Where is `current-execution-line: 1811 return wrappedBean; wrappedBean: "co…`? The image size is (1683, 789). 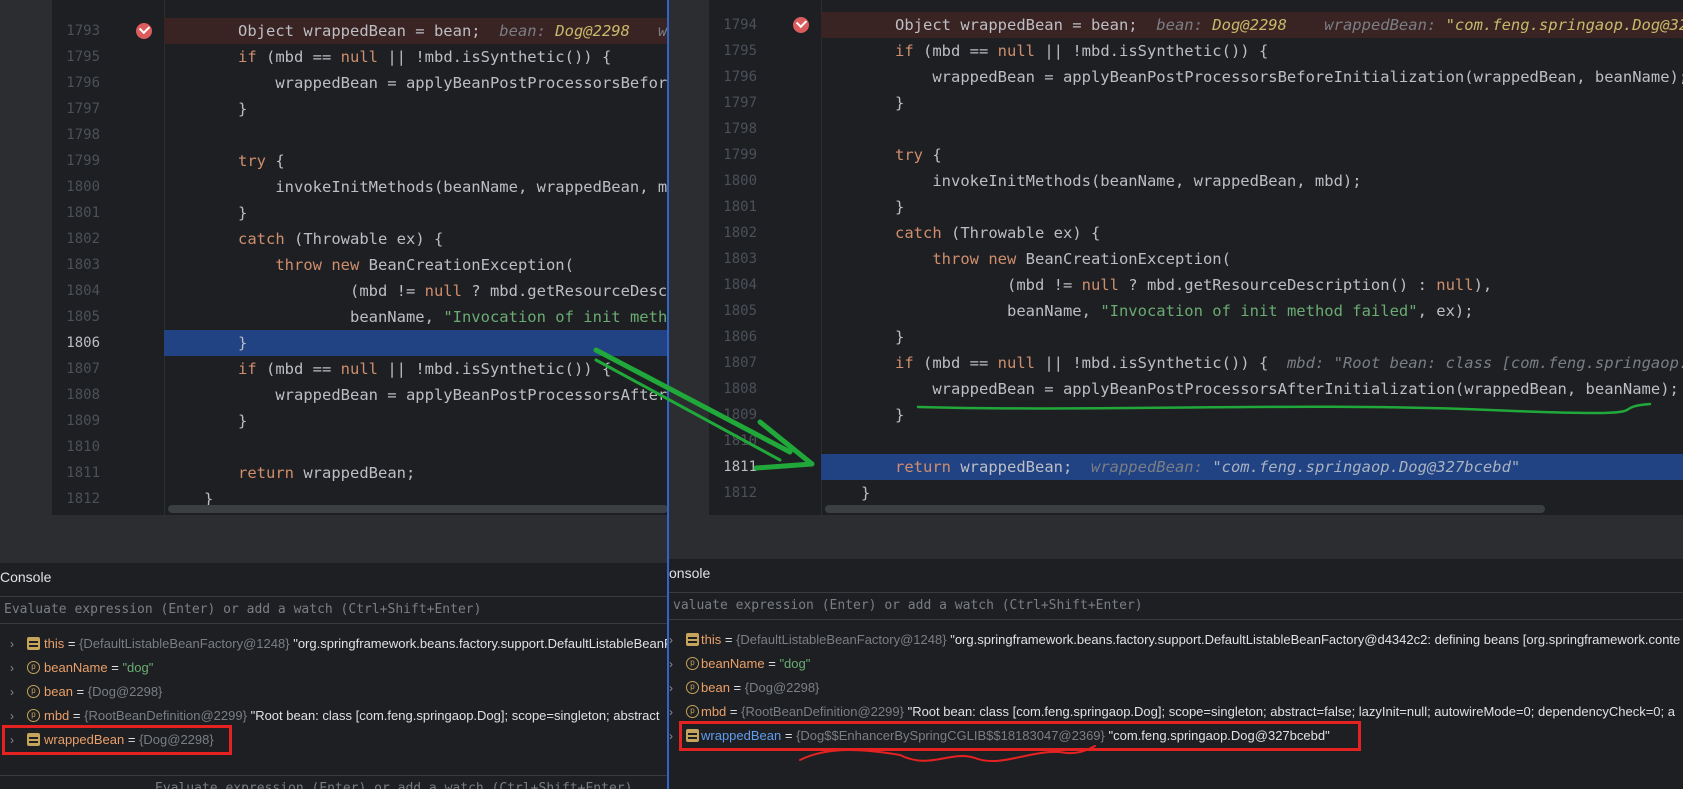
current-execution-line: 1811 return wrappedBean; wrappedBean: "co… is located at coordinates (1196, 467).